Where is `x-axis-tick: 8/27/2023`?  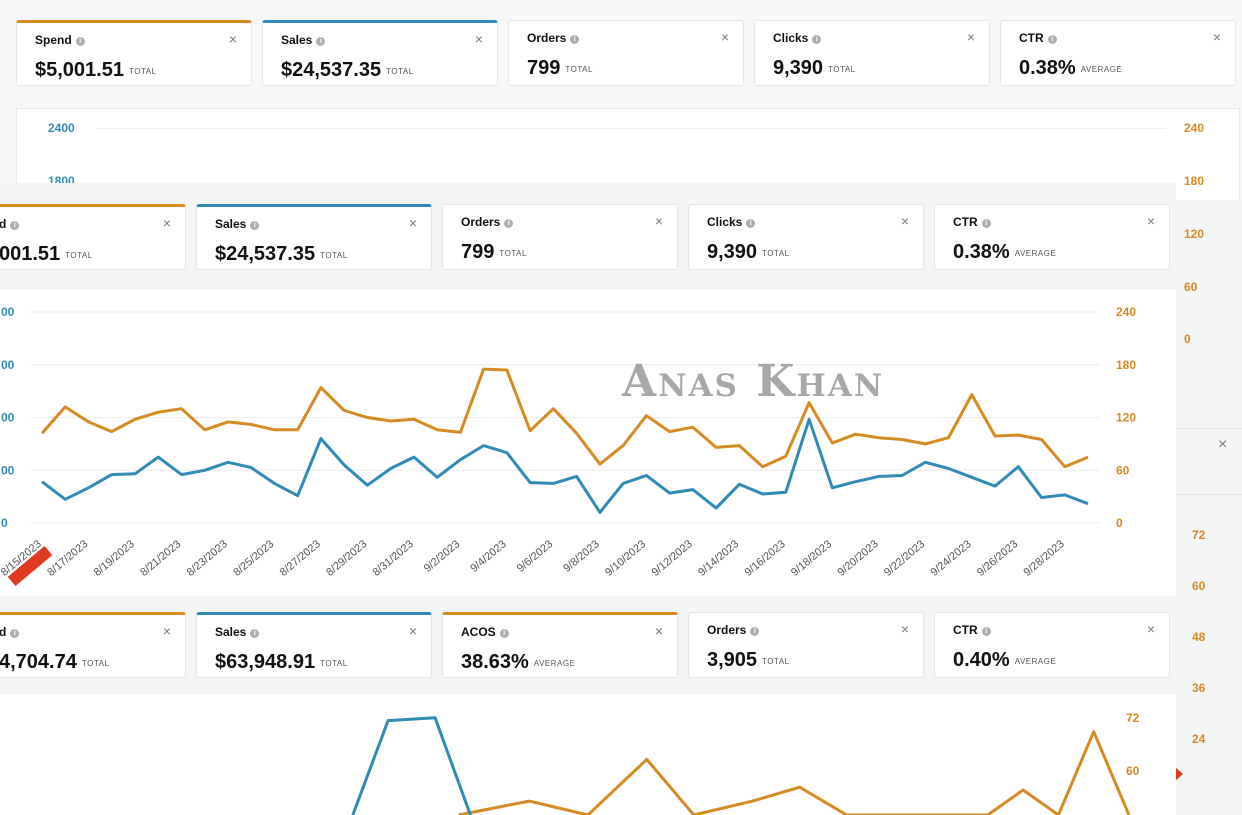 x-axis-tick: 8/27/2023 is located at coordinates (300, 558).